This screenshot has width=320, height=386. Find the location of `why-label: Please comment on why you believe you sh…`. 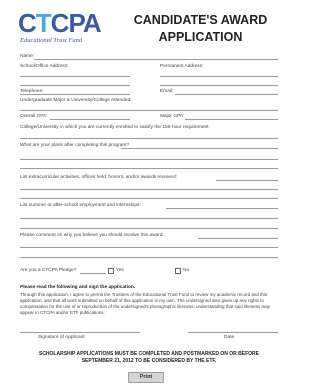

why-label: Please comment on why you believe you sh… is located at coordinates (92, 235).